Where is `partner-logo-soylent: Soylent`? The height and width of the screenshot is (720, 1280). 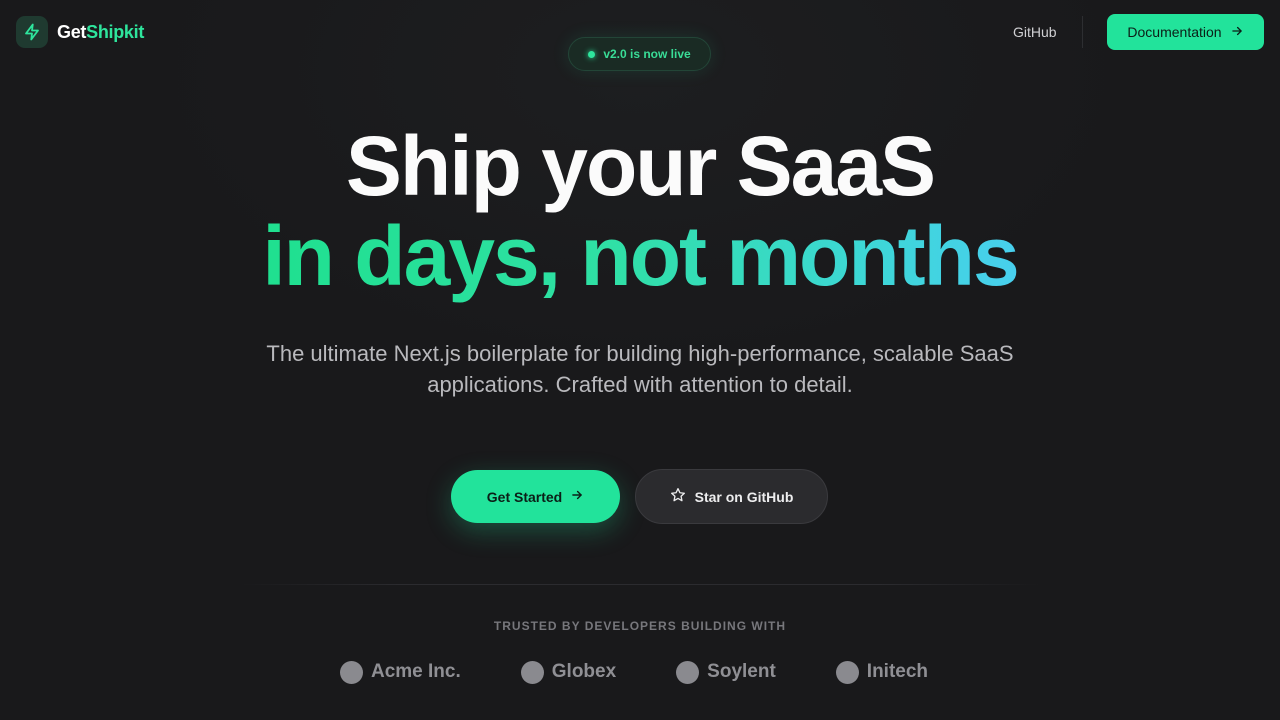 partner-logo-soylent: Soylent is located at coordinates (726, 672).